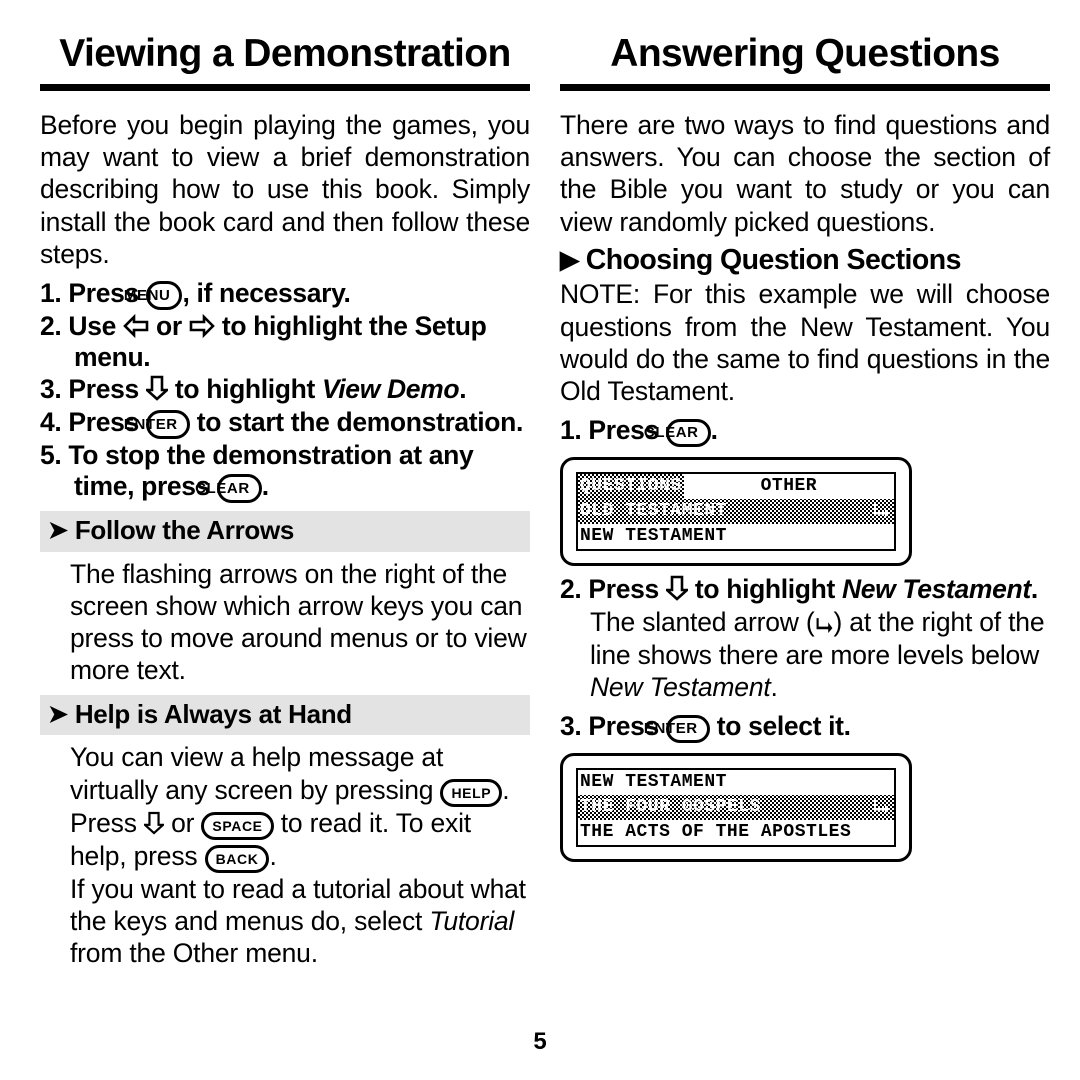  I want to click on left-step-3: 3. Press to highlight View Demo., so click(285, 389).